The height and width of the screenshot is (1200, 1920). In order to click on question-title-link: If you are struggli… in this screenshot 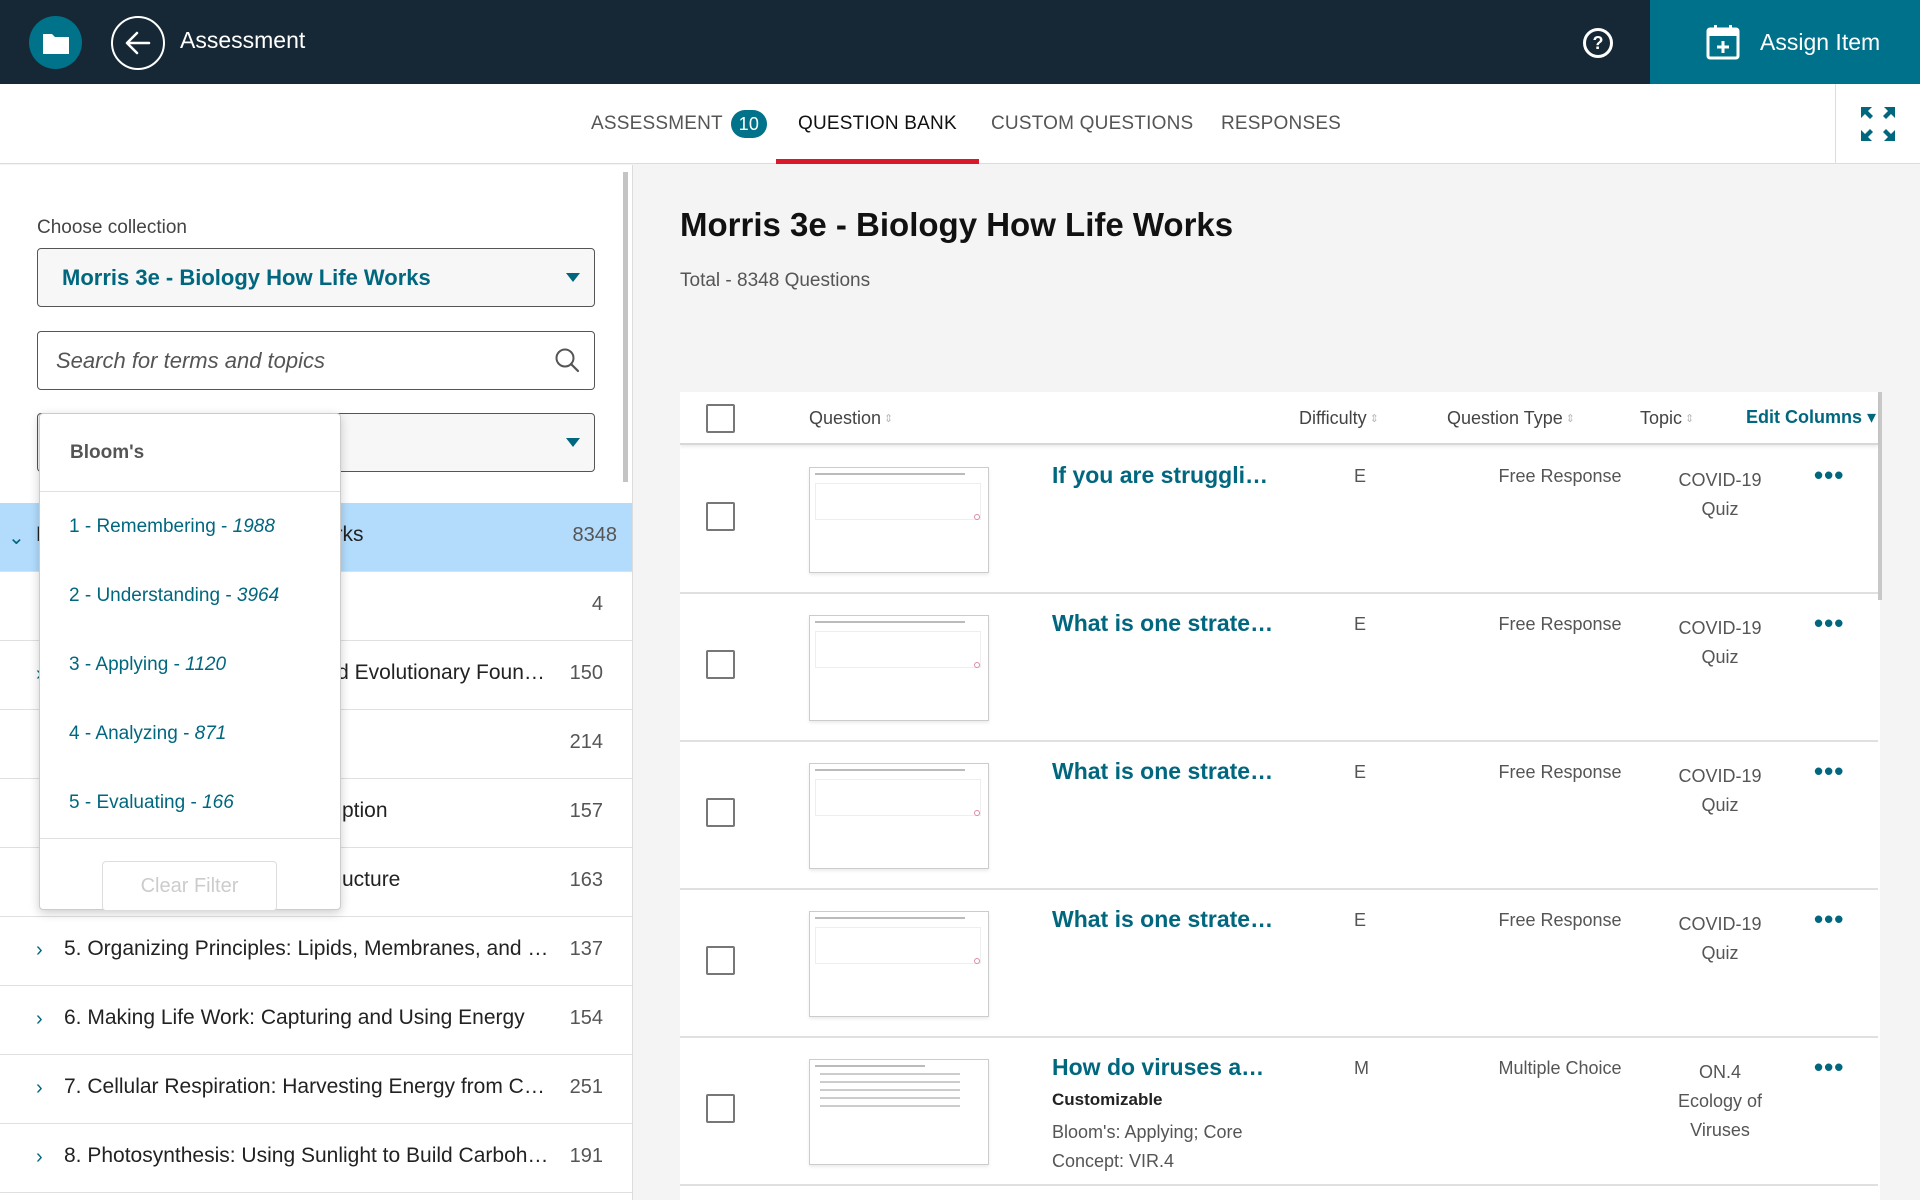, I will do `click(1160, 475)`.